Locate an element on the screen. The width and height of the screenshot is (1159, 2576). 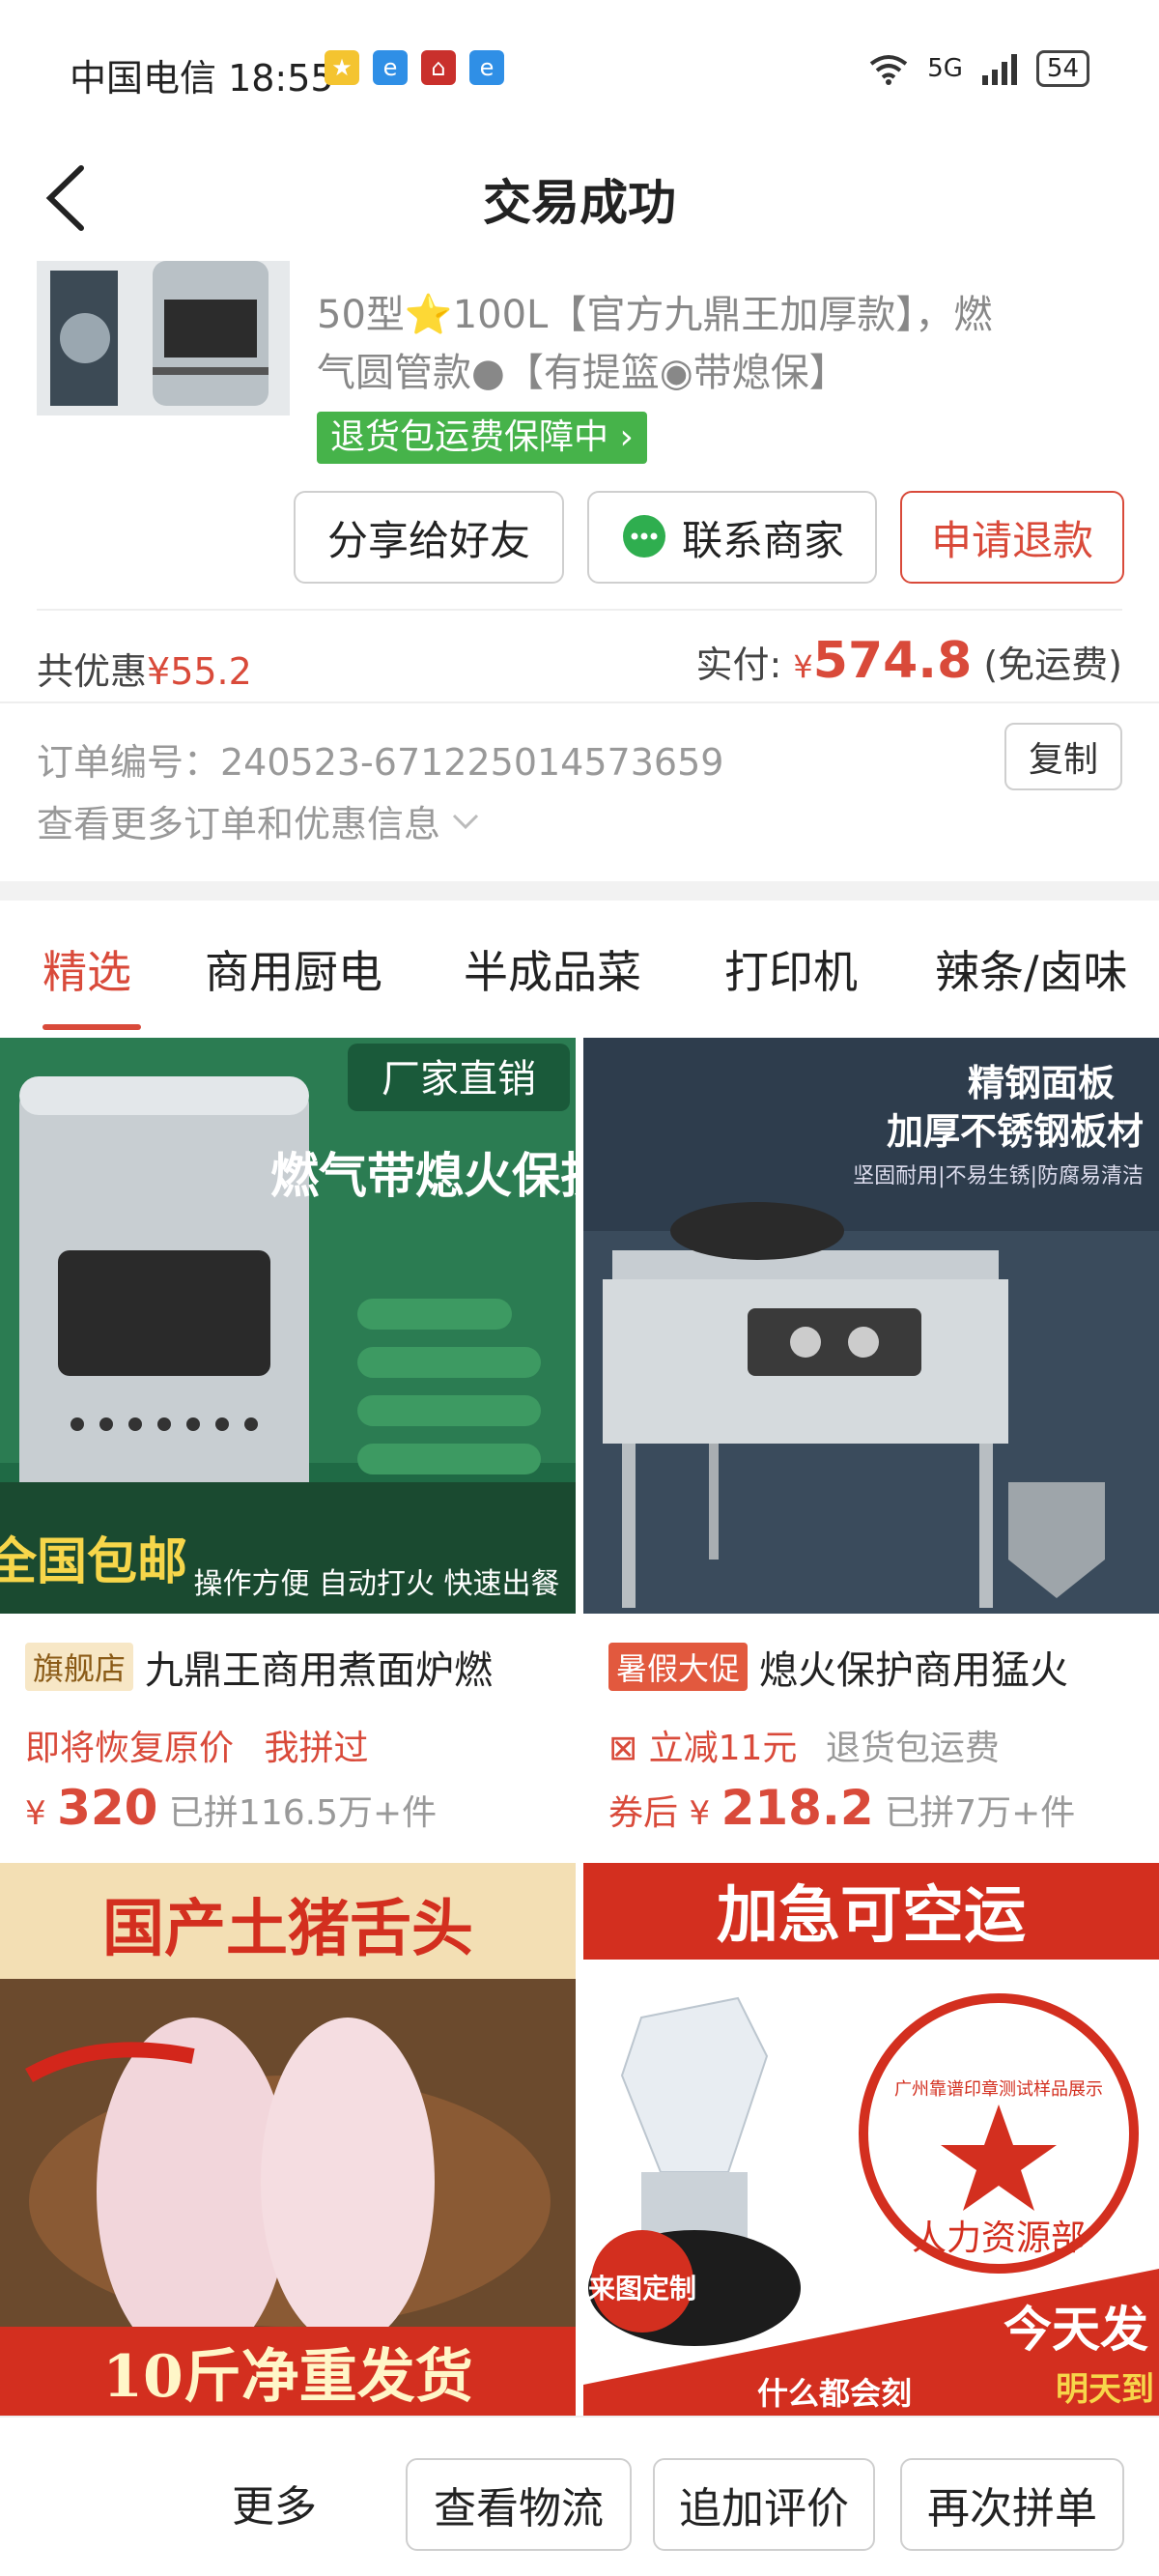
price-value: 218.2 is located at coordinates (797, 1808).